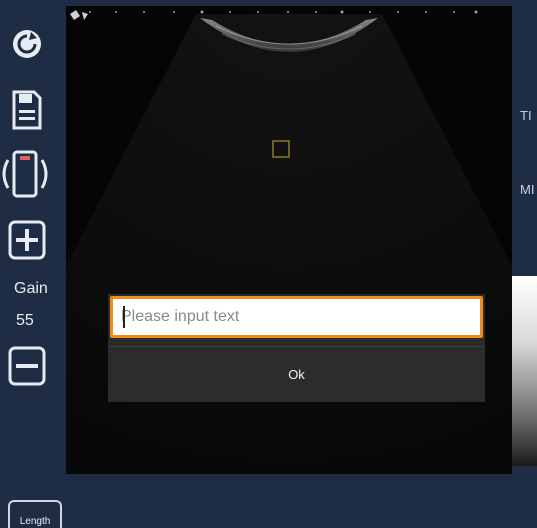  Describe the element at coordinates (31, 288) in the screenshot. I see `gain-label: Gain` at that location.